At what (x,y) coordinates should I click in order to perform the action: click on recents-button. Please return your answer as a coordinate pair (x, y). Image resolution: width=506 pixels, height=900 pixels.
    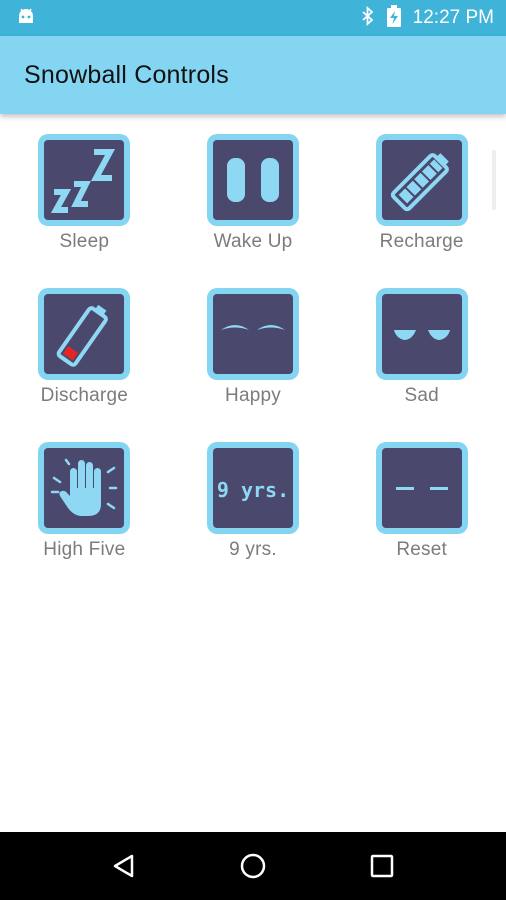
    Looking at the image, I should click on (382, 866).